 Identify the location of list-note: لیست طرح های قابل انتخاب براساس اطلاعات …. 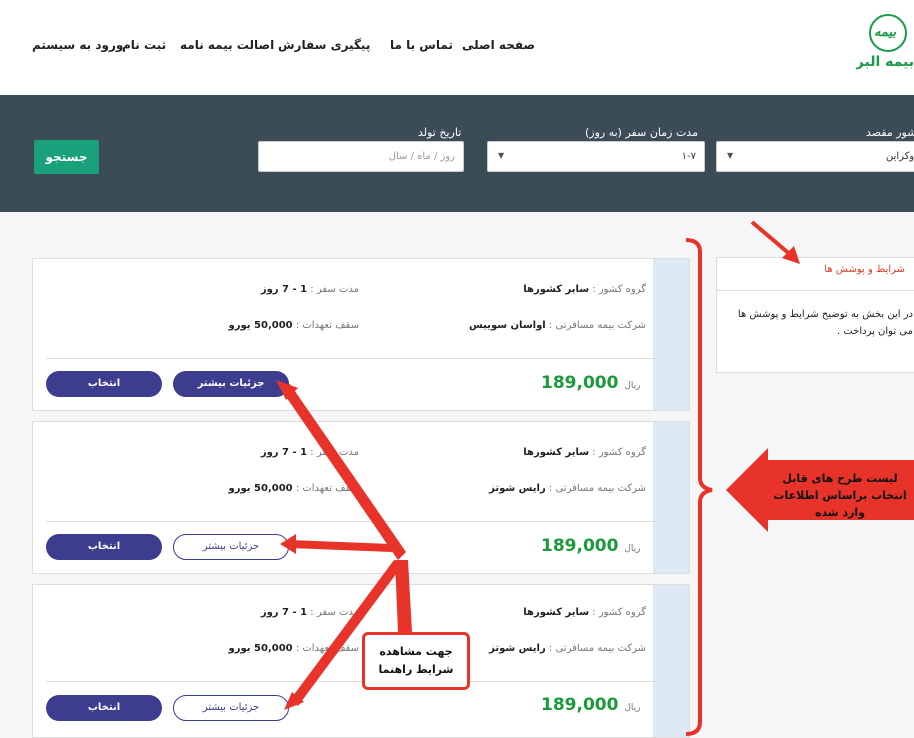
(840, 495).